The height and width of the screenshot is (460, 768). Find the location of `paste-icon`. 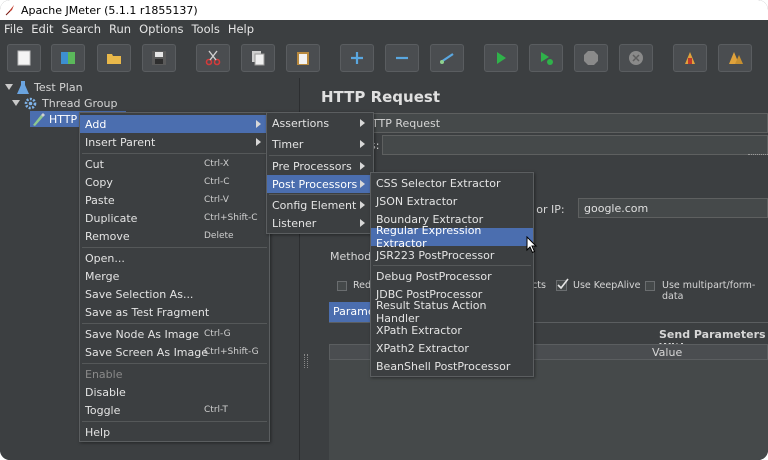

paste-icon is located at coordinates (303, 58).